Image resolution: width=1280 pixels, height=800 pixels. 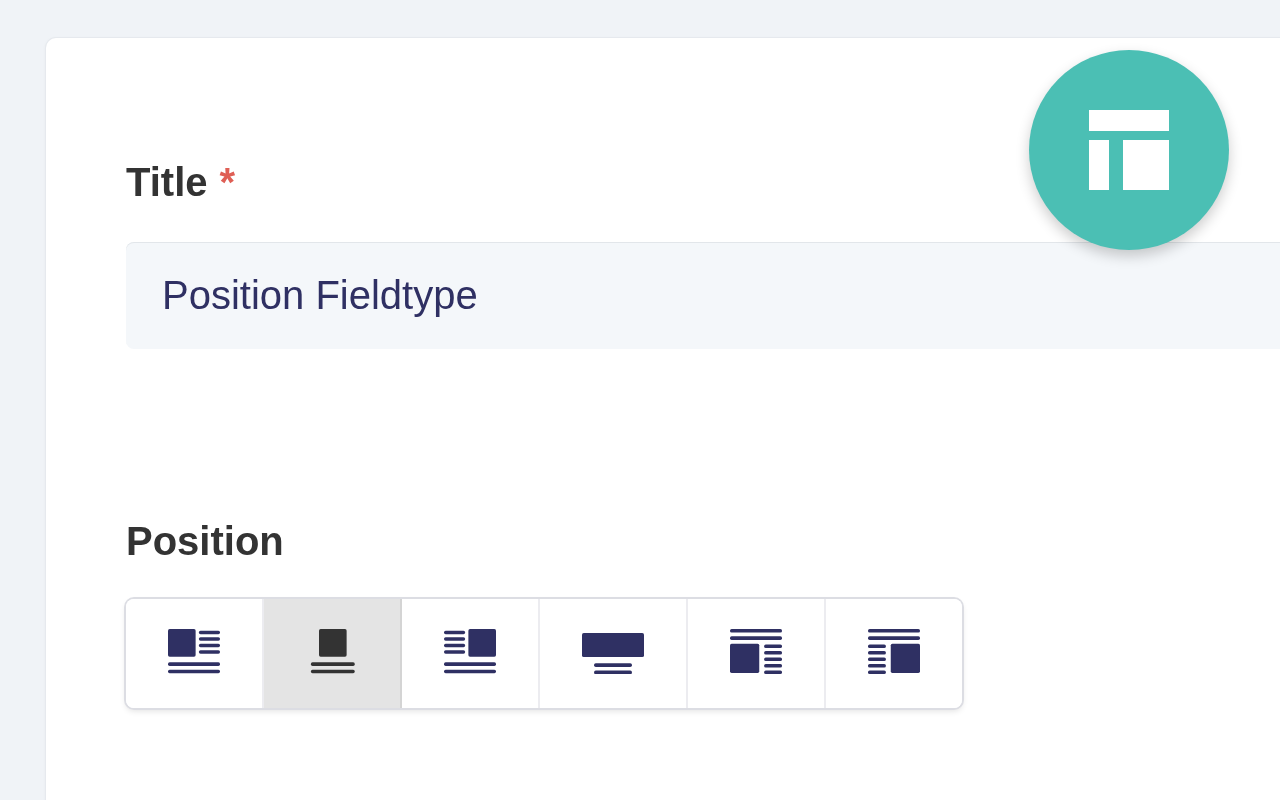 I want to click on position-label: Position, so click(x=205, y=541).